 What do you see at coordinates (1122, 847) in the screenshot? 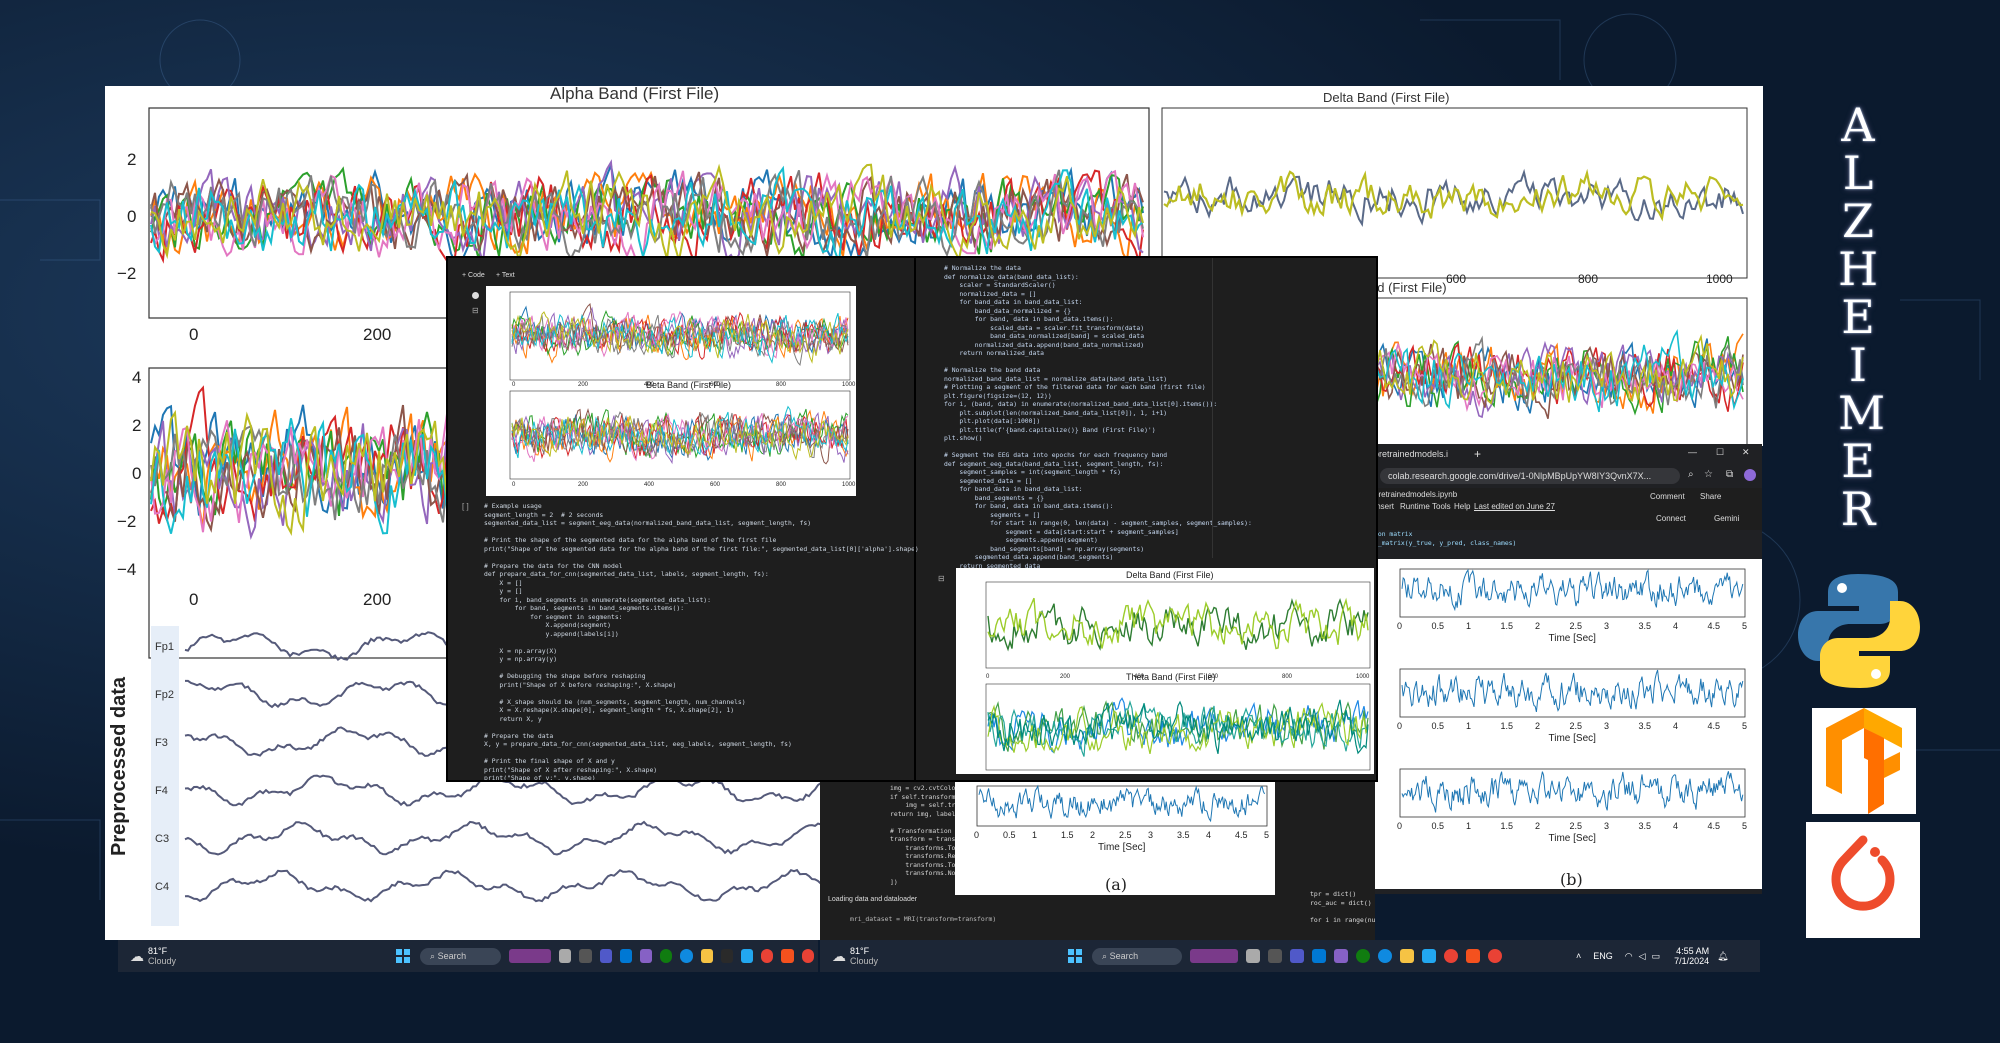
I see `time-axis-label: Time [Sec]` at bounding box center [1122, 847].